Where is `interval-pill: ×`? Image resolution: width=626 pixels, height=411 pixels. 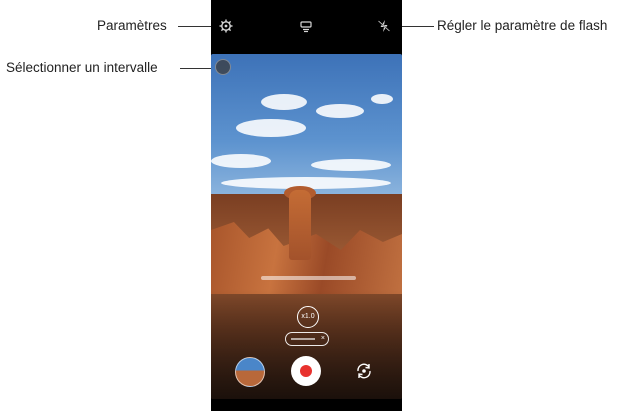
interval-pill: × is located at coordinates (307, 339).